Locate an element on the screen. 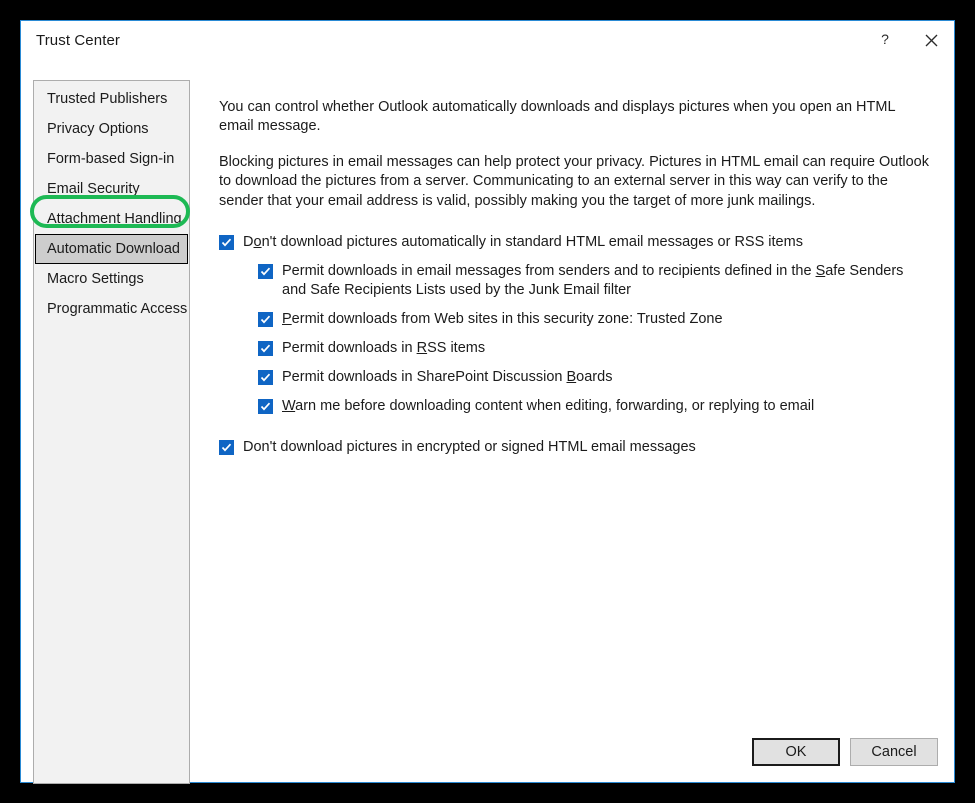 The height and width of the screenshot is (803, 975). sidebar-item-label: Attachment Handling is located at coordinates (114, 219).